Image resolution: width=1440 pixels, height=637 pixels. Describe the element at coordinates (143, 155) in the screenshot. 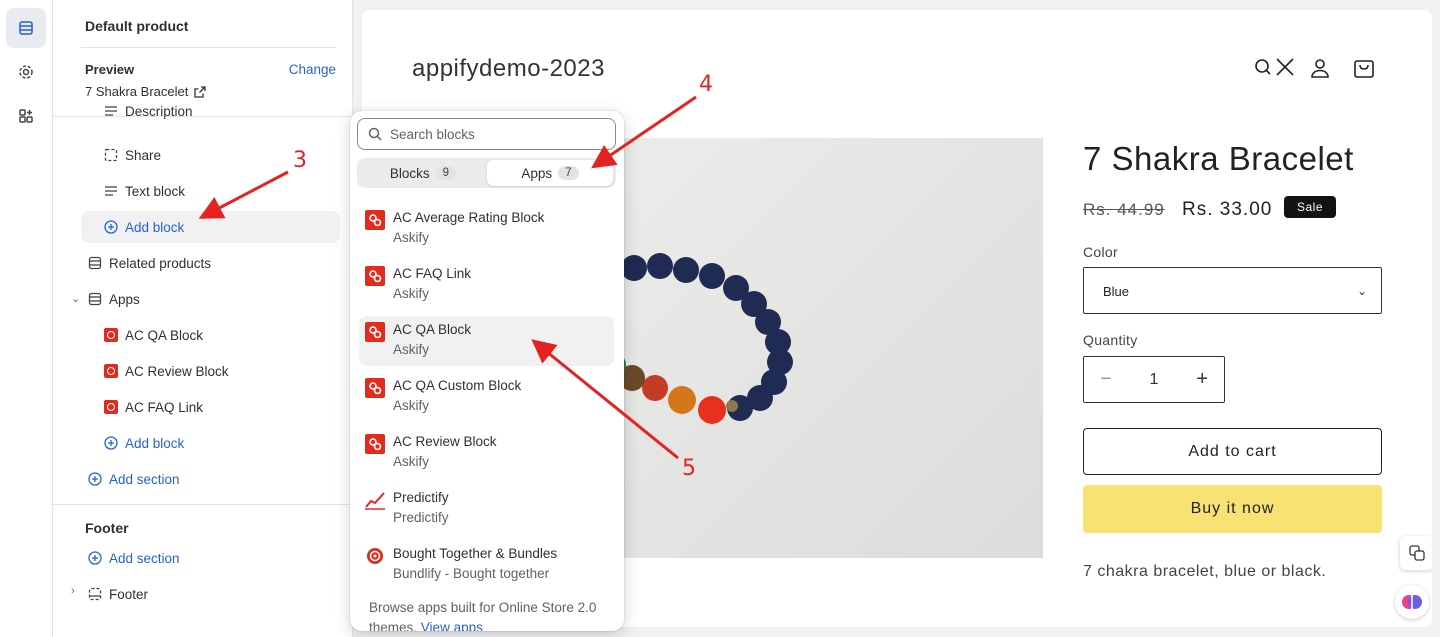

I see `block-label: Share` at that location.